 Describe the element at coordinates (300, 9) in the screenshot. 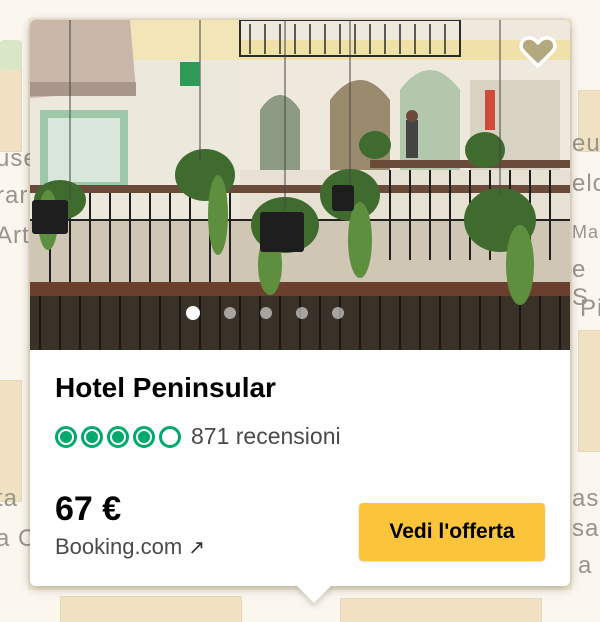

I see `map-road` at that location.